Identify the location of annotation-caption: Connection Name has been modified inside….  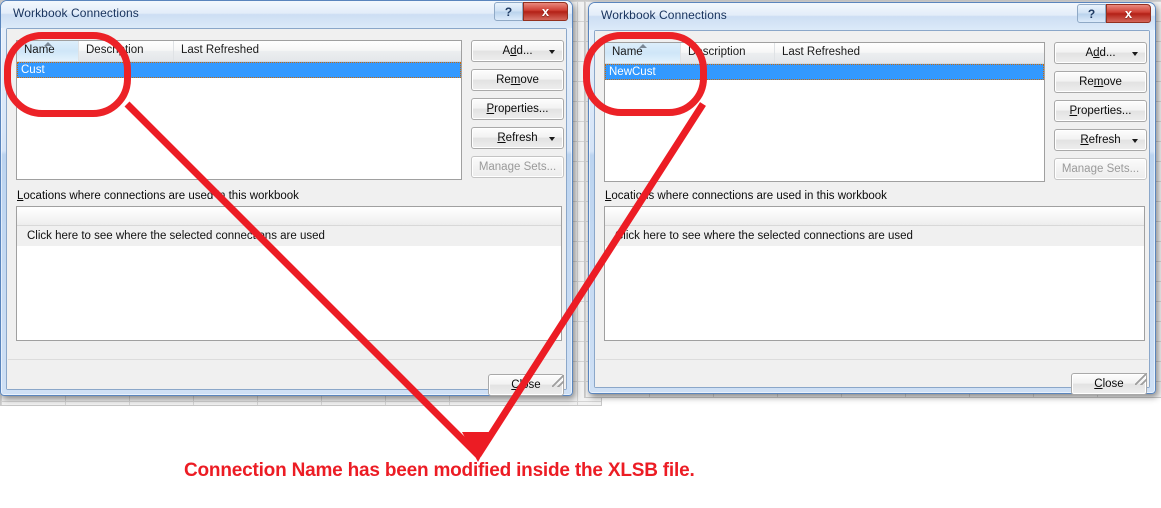
(439, 470).